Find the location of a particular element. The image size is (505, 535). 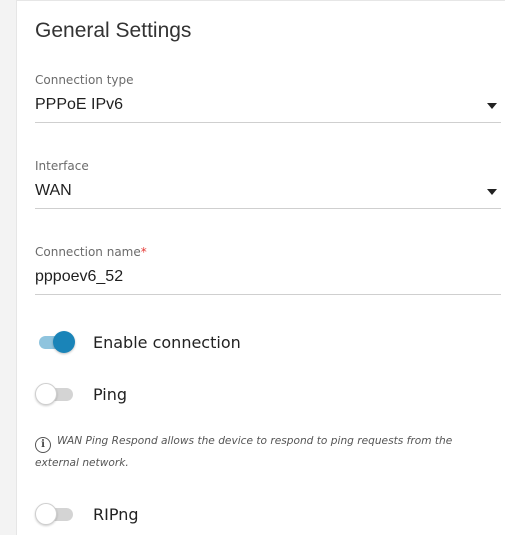

connection-name-input: pppoev6_52 is located at coordinates (268, 280).